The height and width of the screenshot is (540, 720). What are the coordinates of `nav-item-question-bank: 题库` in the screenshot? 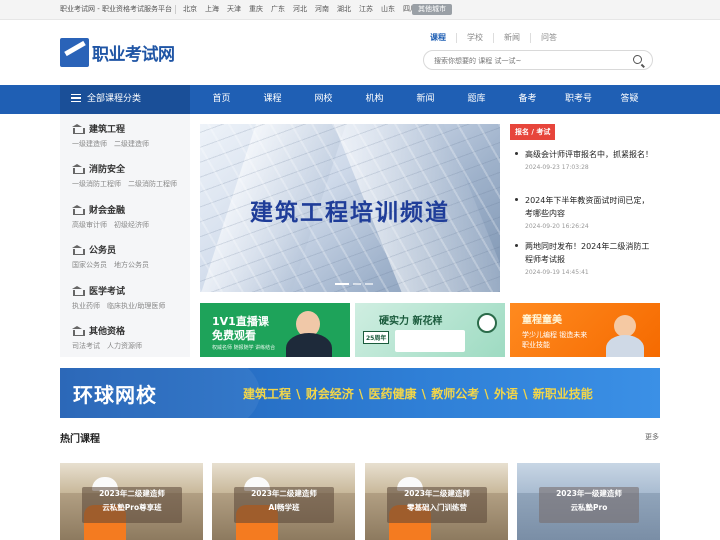 It's located at (476, 99).